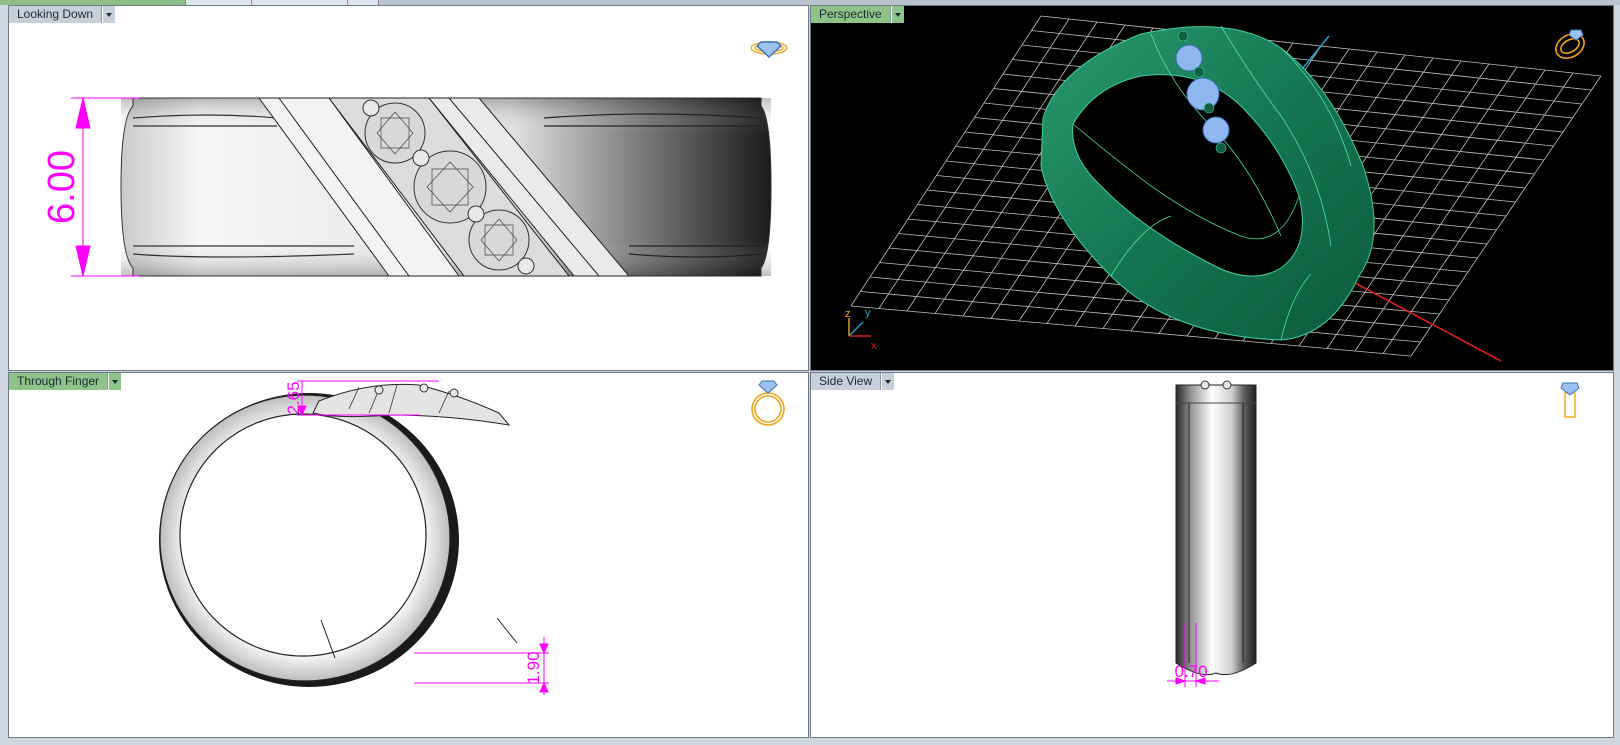  What do you see at coordinates (1570, 400) in the screenshot?
I see `ring-side-view-icon` at bounding box center [1570, 400].